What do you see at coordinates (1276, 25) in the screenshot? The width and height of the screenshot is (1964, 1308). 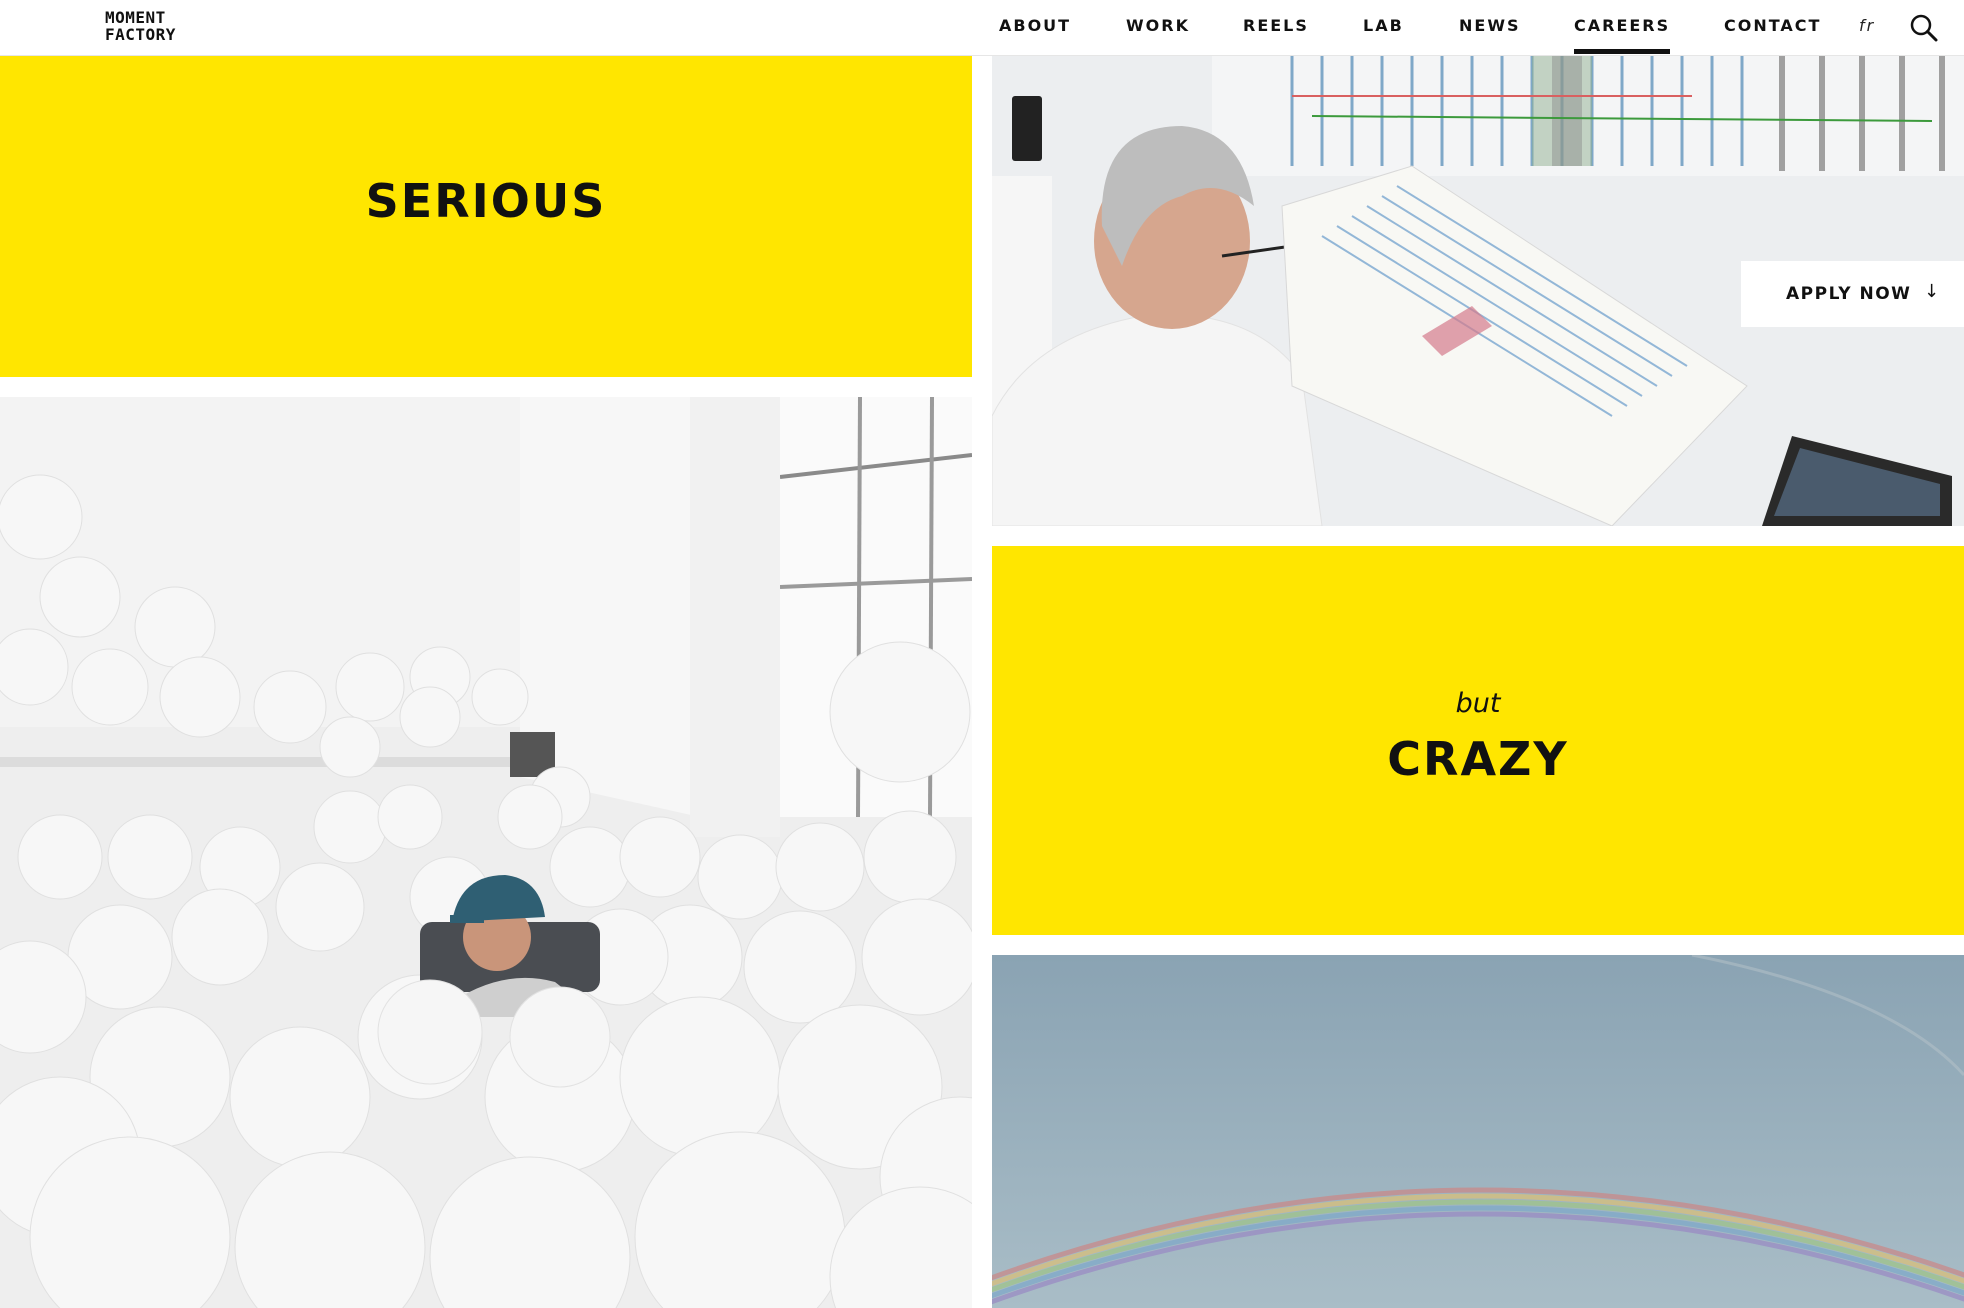 I see `nav-item-reels: REELS` at bounding box center [1276, 25].